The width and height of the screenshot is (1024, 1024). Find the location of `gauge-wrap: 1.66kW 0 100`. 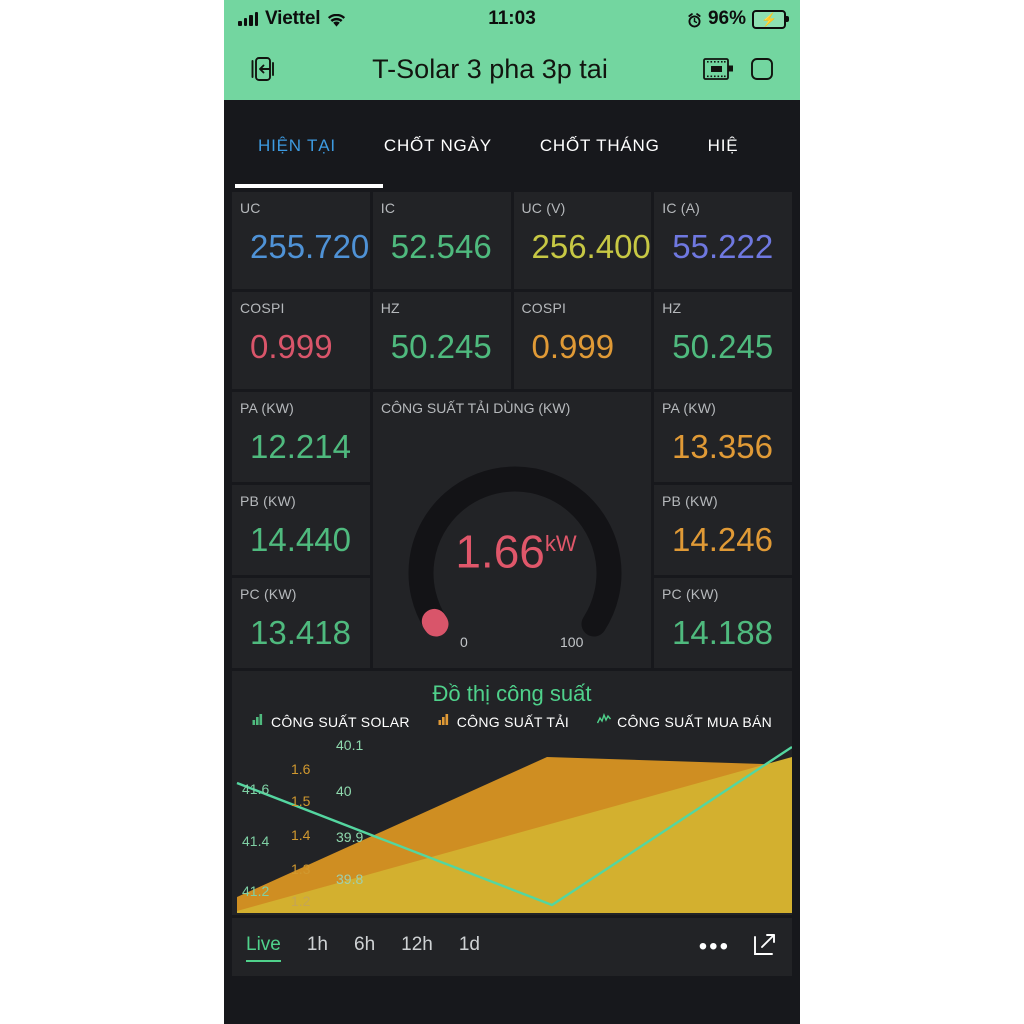

gauge-wrap: 1.66kW 0 100 is located at coordinates (516, 542).